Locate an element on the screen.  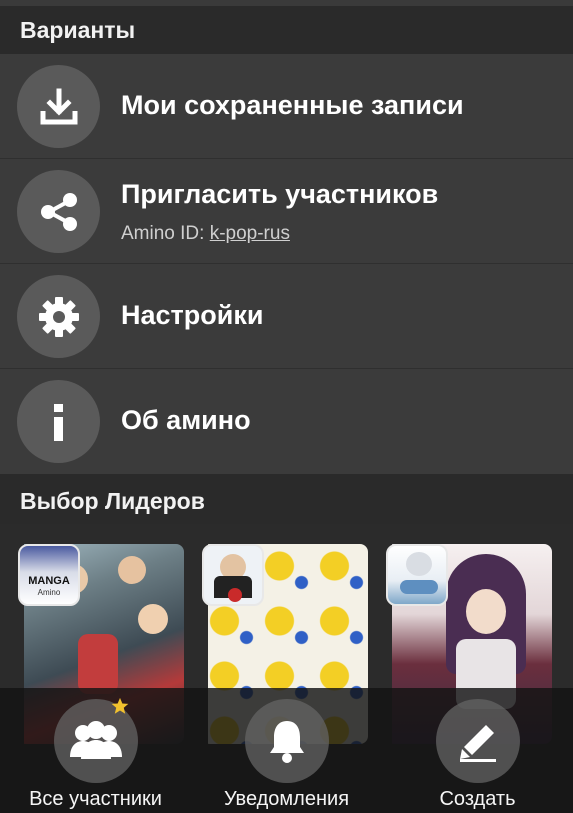
about-amino-item: Об амино is located at coordinates (286, 421).